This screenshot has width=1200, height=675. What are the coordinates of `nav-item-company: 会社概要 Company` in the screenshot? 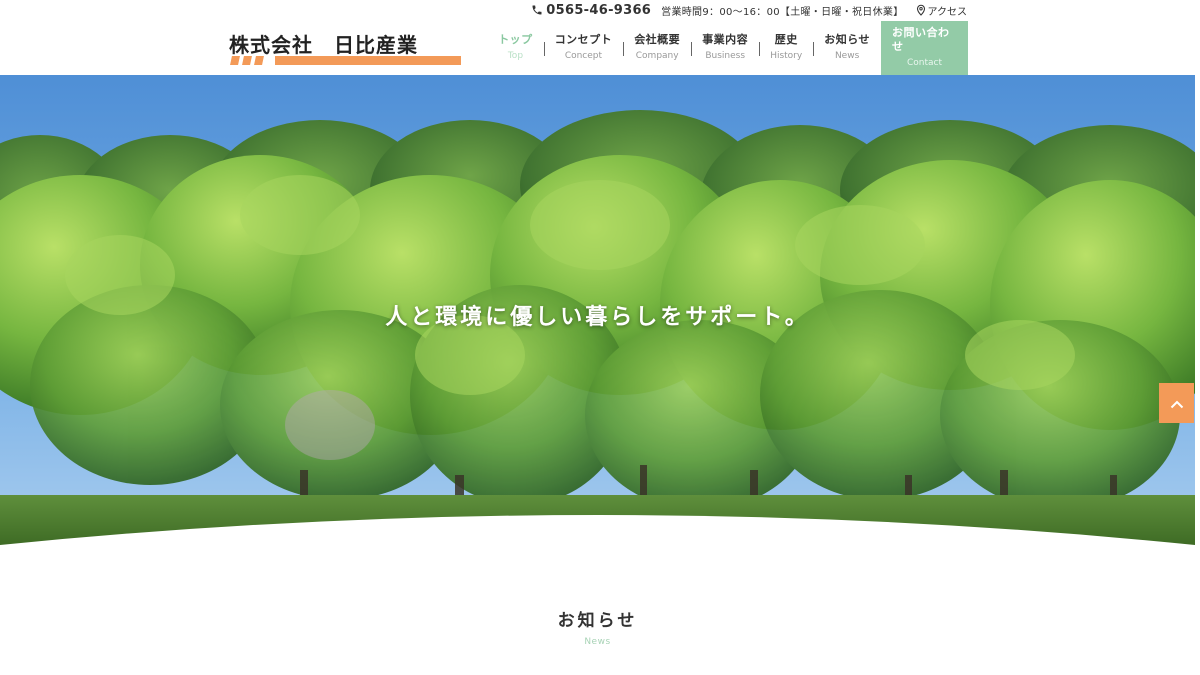 It's located at (657, 48).